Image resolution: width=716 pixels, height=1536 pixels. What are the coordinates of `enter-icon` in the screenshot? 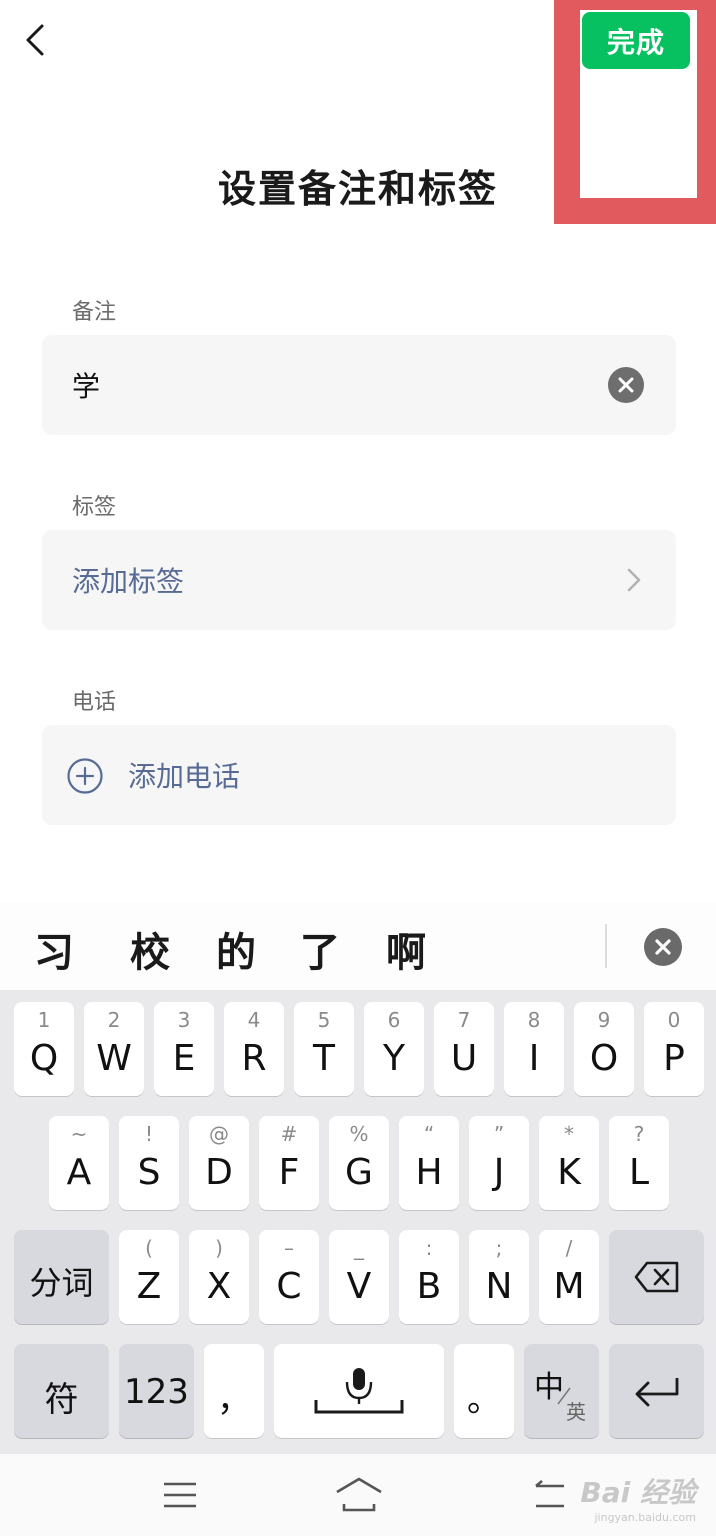 It's located at (657, 1392).